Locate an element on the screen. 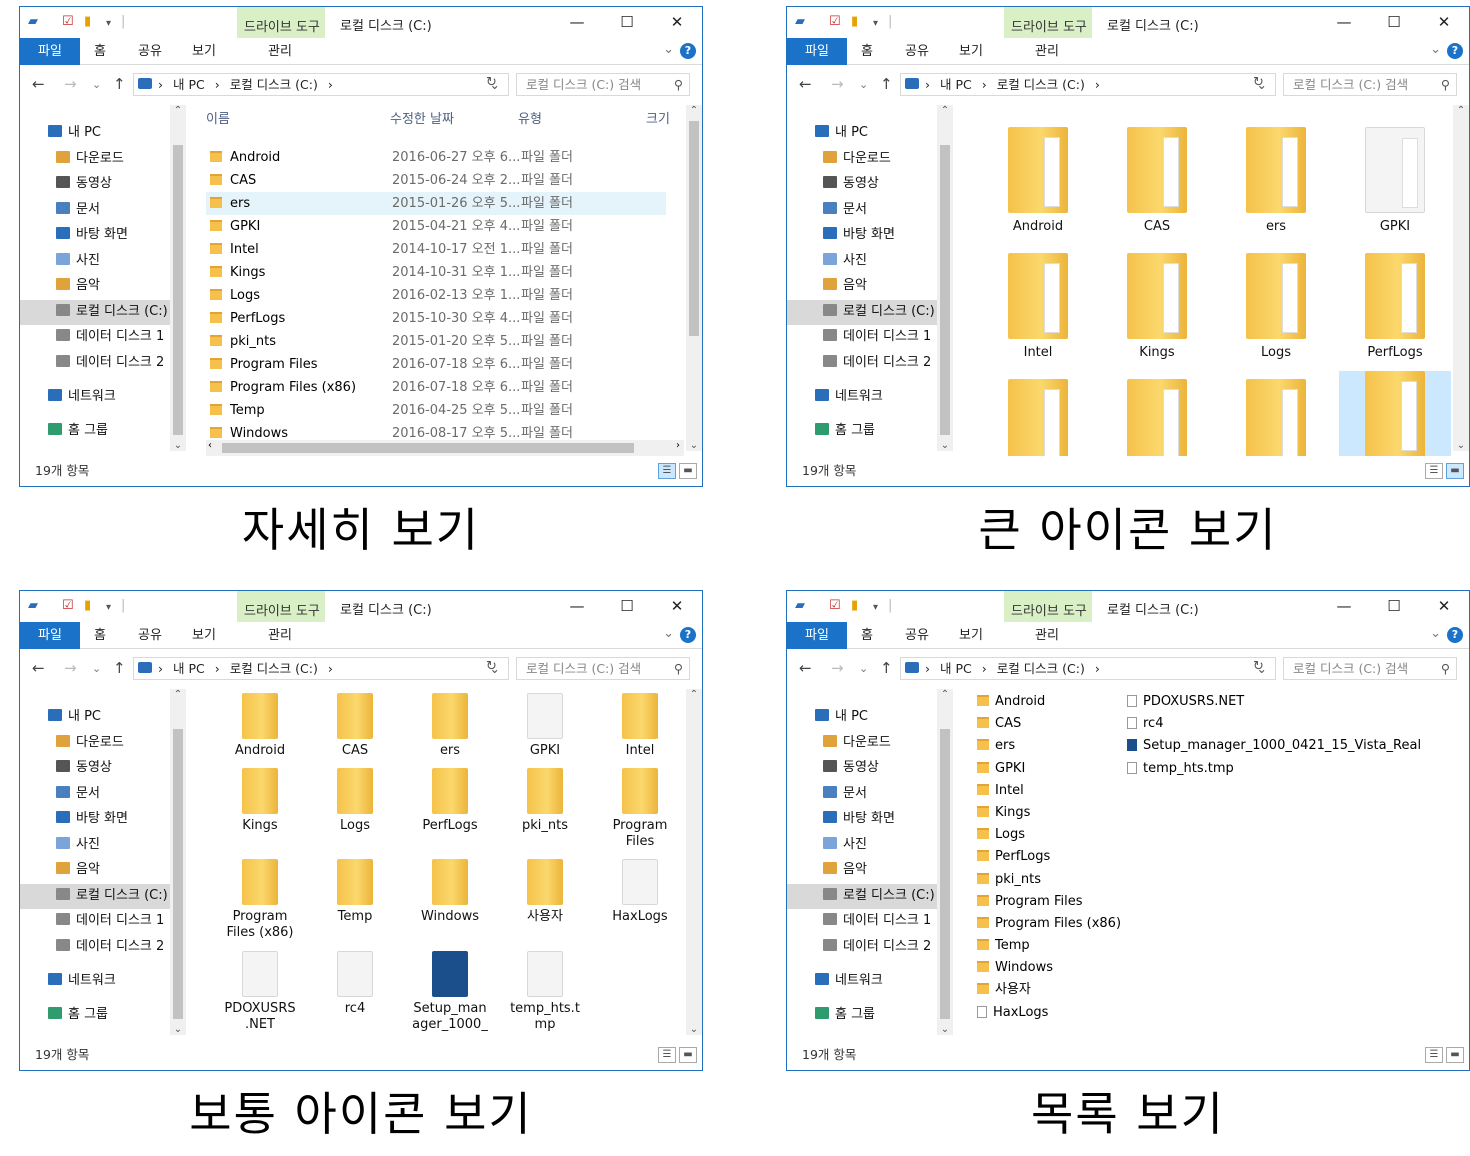 Image resolution: width=1470 pixels, height=1156 pixels. large-icon-item: PerfLogs is located at coordinates (1395, 307).